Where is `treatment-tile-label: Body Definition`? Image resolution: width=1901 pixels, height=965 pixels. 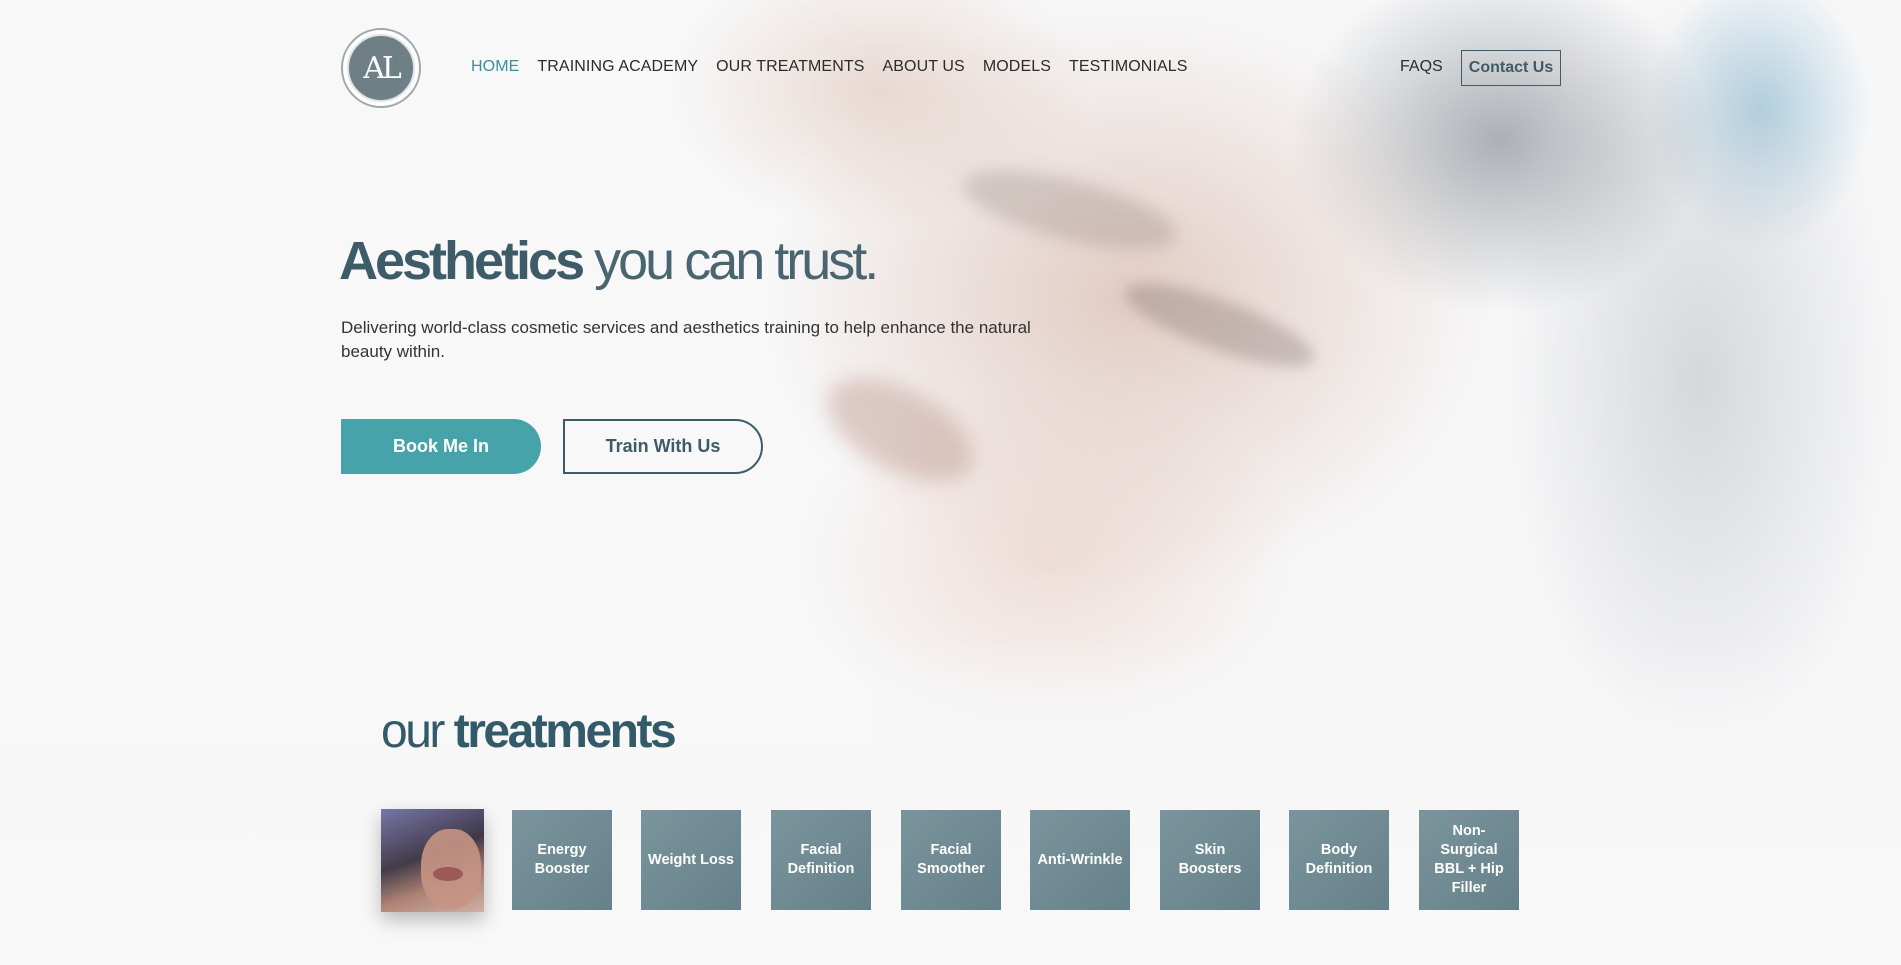
treatment-tile-label: Body Definition is located at coordinates (1339, 859).